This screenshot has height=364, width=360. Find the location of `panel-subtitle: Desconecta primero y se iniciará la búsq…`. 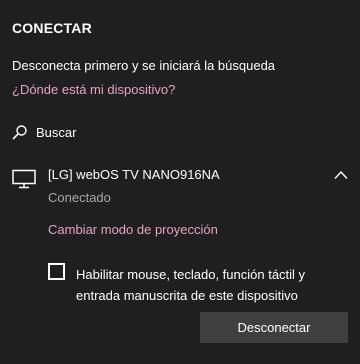

panel-subtitle: Desconecta primero y se iniciará la búsq… is located at coordinates (144, 65).